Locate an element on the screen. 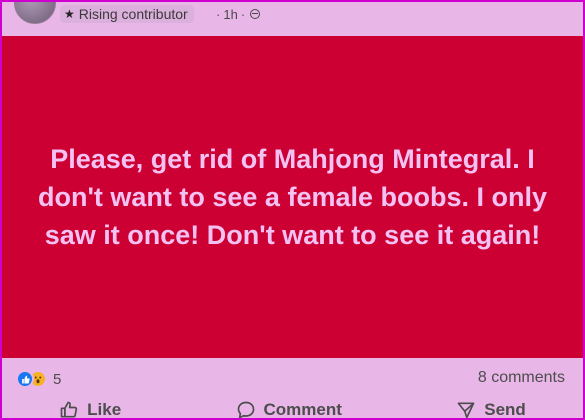 The width and height of the screenshot is (585, 420). comment-label: Comment is located at coordinates (302, 409).